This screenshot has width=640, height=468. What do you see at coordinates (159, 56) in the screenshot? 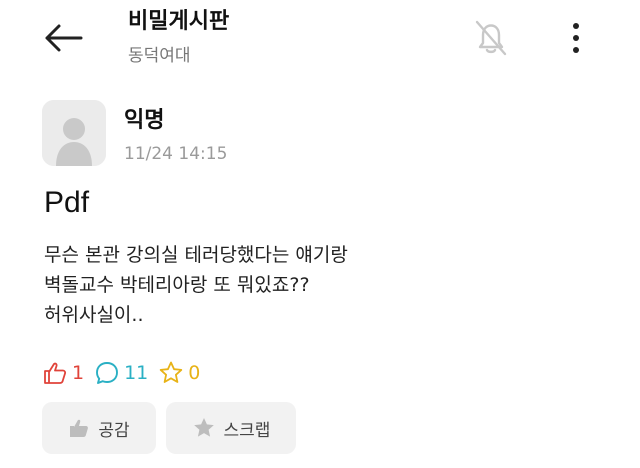
I see `board-subtitle: 동덕여대` at bounding box center [159, 56].